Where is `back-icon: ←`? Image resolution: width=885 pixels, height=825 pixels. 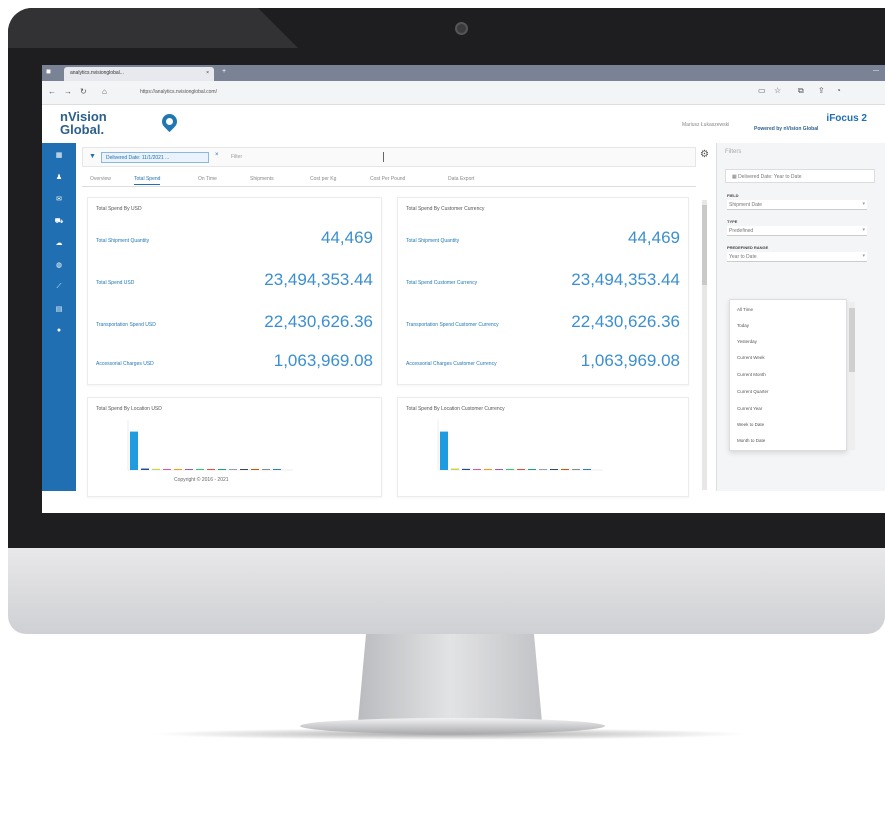
back-icon: ← is located at coordinates (52, 91).